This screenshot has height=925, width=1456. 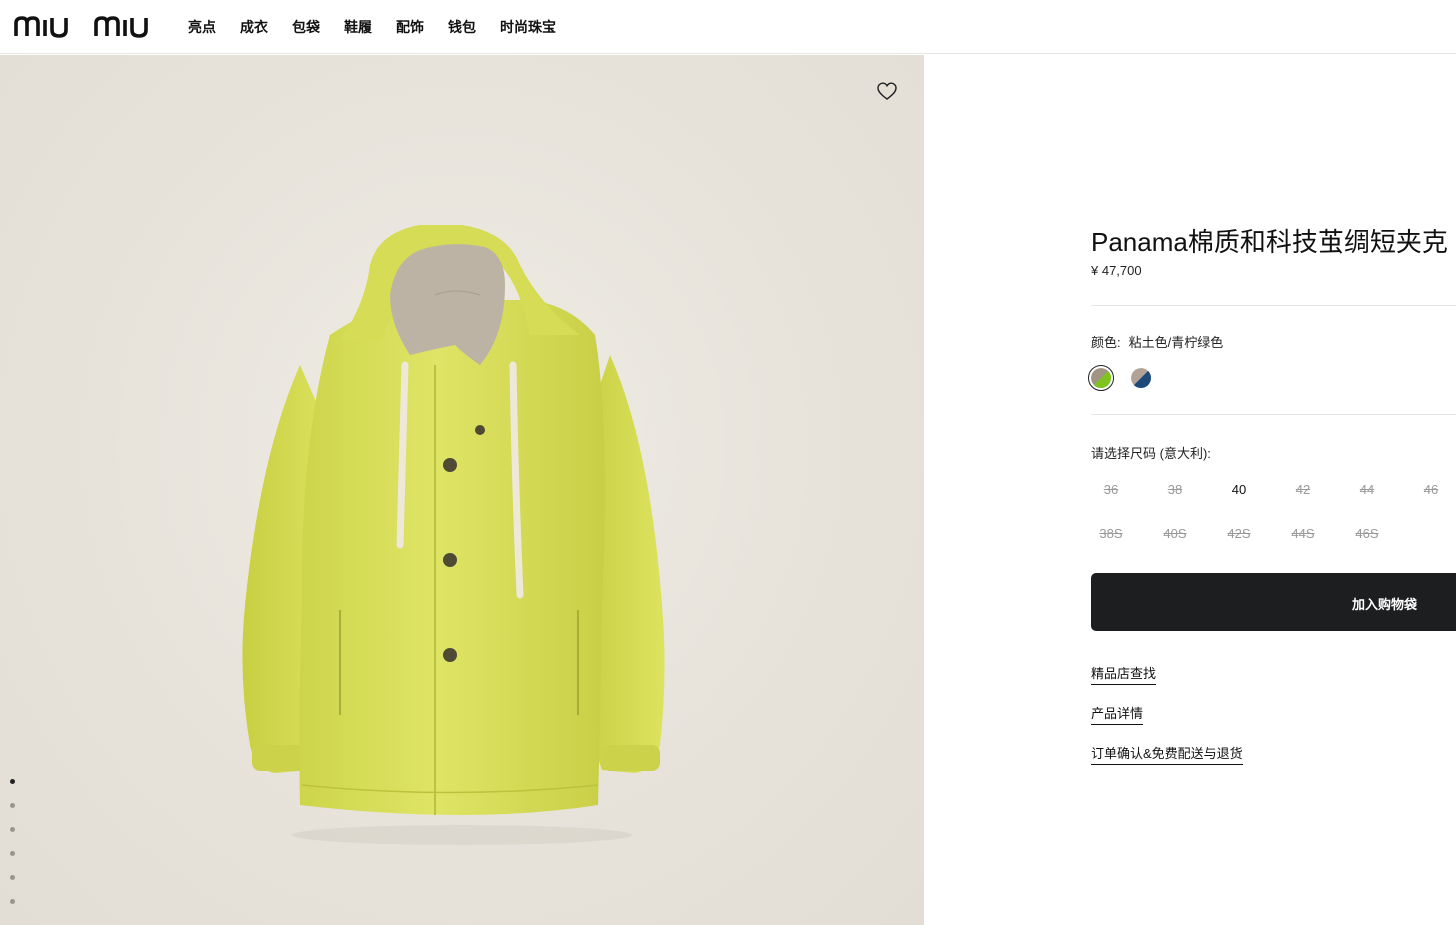 I want to click on nav-item-accessories: 配饰, so click(x=410, y=27).